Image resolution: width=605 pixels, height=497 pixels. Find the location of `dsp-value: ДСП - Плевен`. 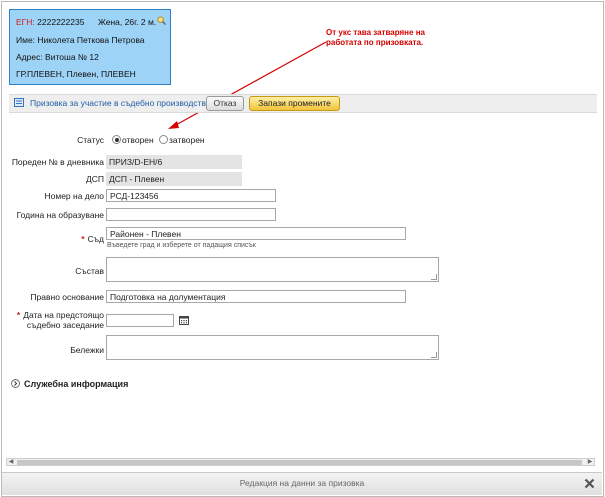

dsp-value: ДСП - Плевен is located at coordinates (174, 179).